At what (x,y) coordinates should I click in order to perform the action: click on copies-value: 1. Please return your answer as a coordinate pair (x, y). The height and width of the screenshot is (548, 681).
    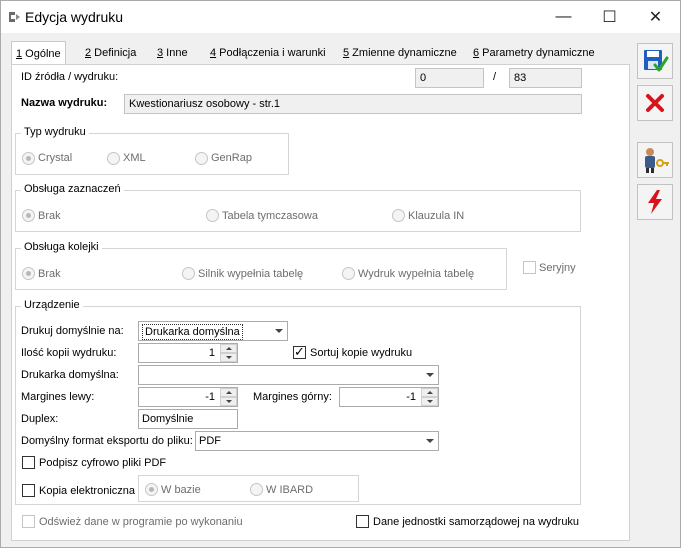
    Looking at the image, I should click on (211, 353).